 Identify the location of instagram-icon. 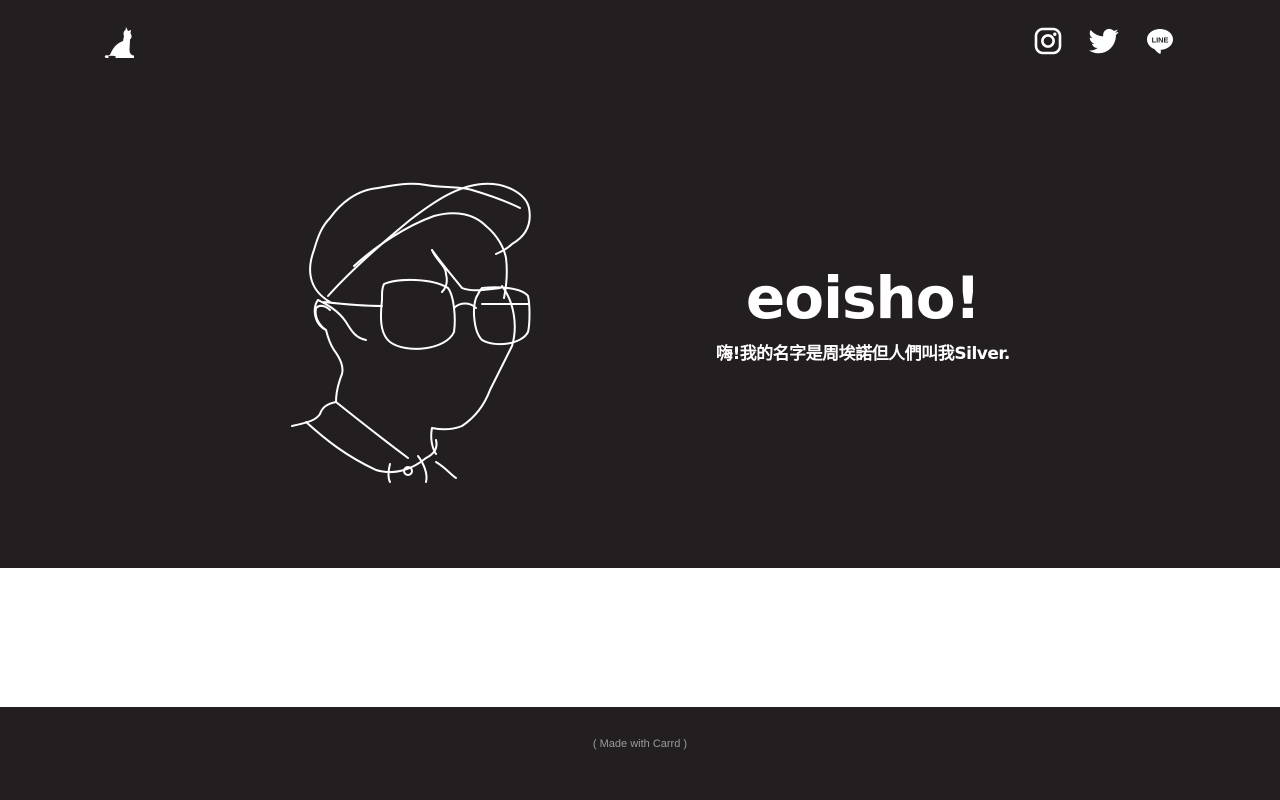
(1048, 41).